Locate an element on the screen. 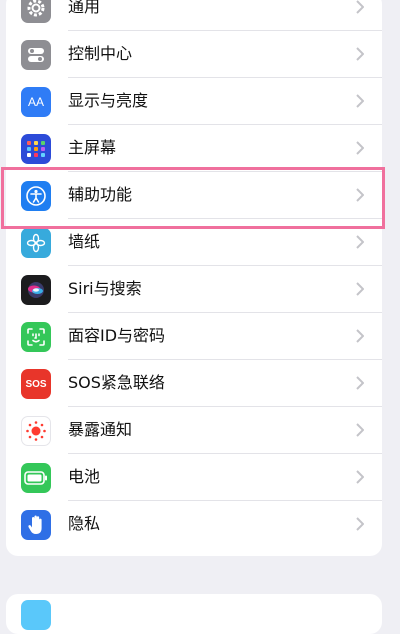  icon-glyph: SOS is located at coordinates (36, 384).